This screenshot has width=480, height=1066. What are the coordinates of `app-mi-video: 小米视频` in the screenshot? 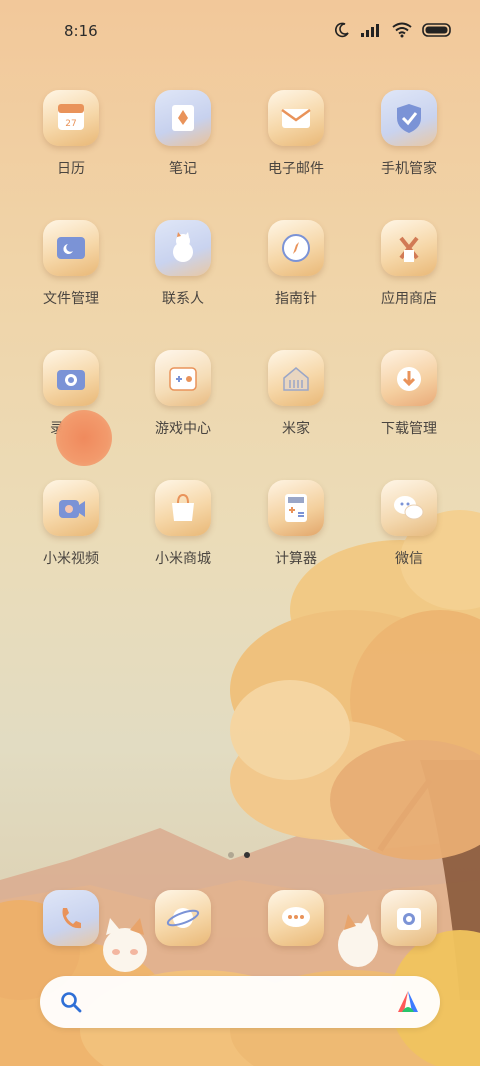 It's located at (71, 524).